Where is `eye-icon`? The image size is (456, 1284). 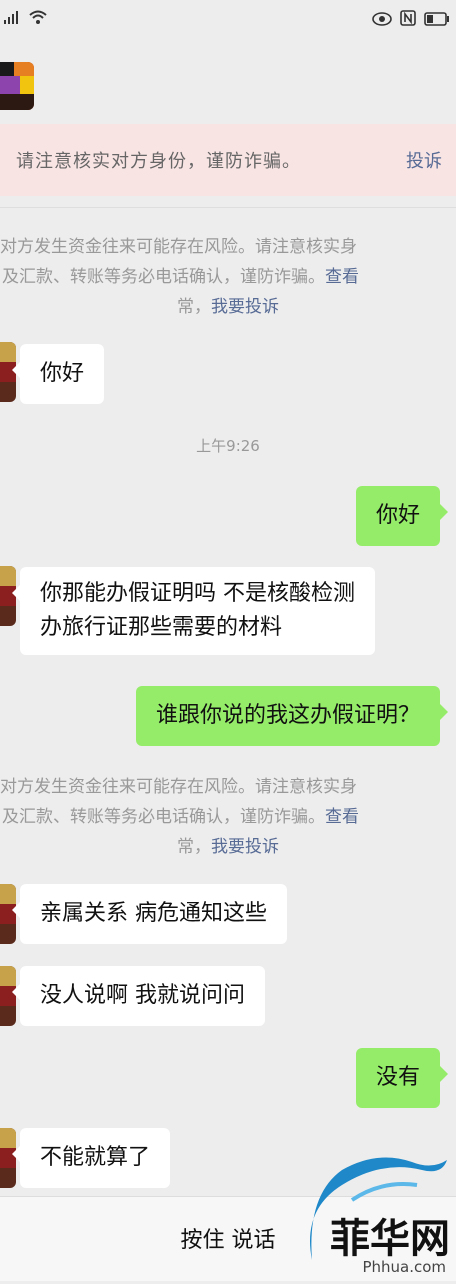 eye-icon is located at coordinates (382, 20).